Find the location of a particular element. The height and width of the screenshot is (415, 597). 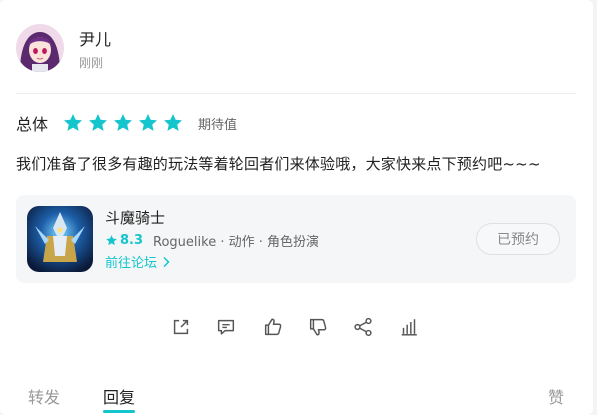

game-title: 斗魔骑士 is located at coordinates (135, 217).